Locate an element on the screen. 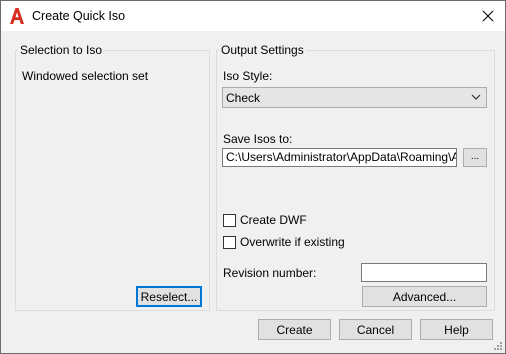  selection-group-label: Selection to Iso is located at coordinates (61, 50).